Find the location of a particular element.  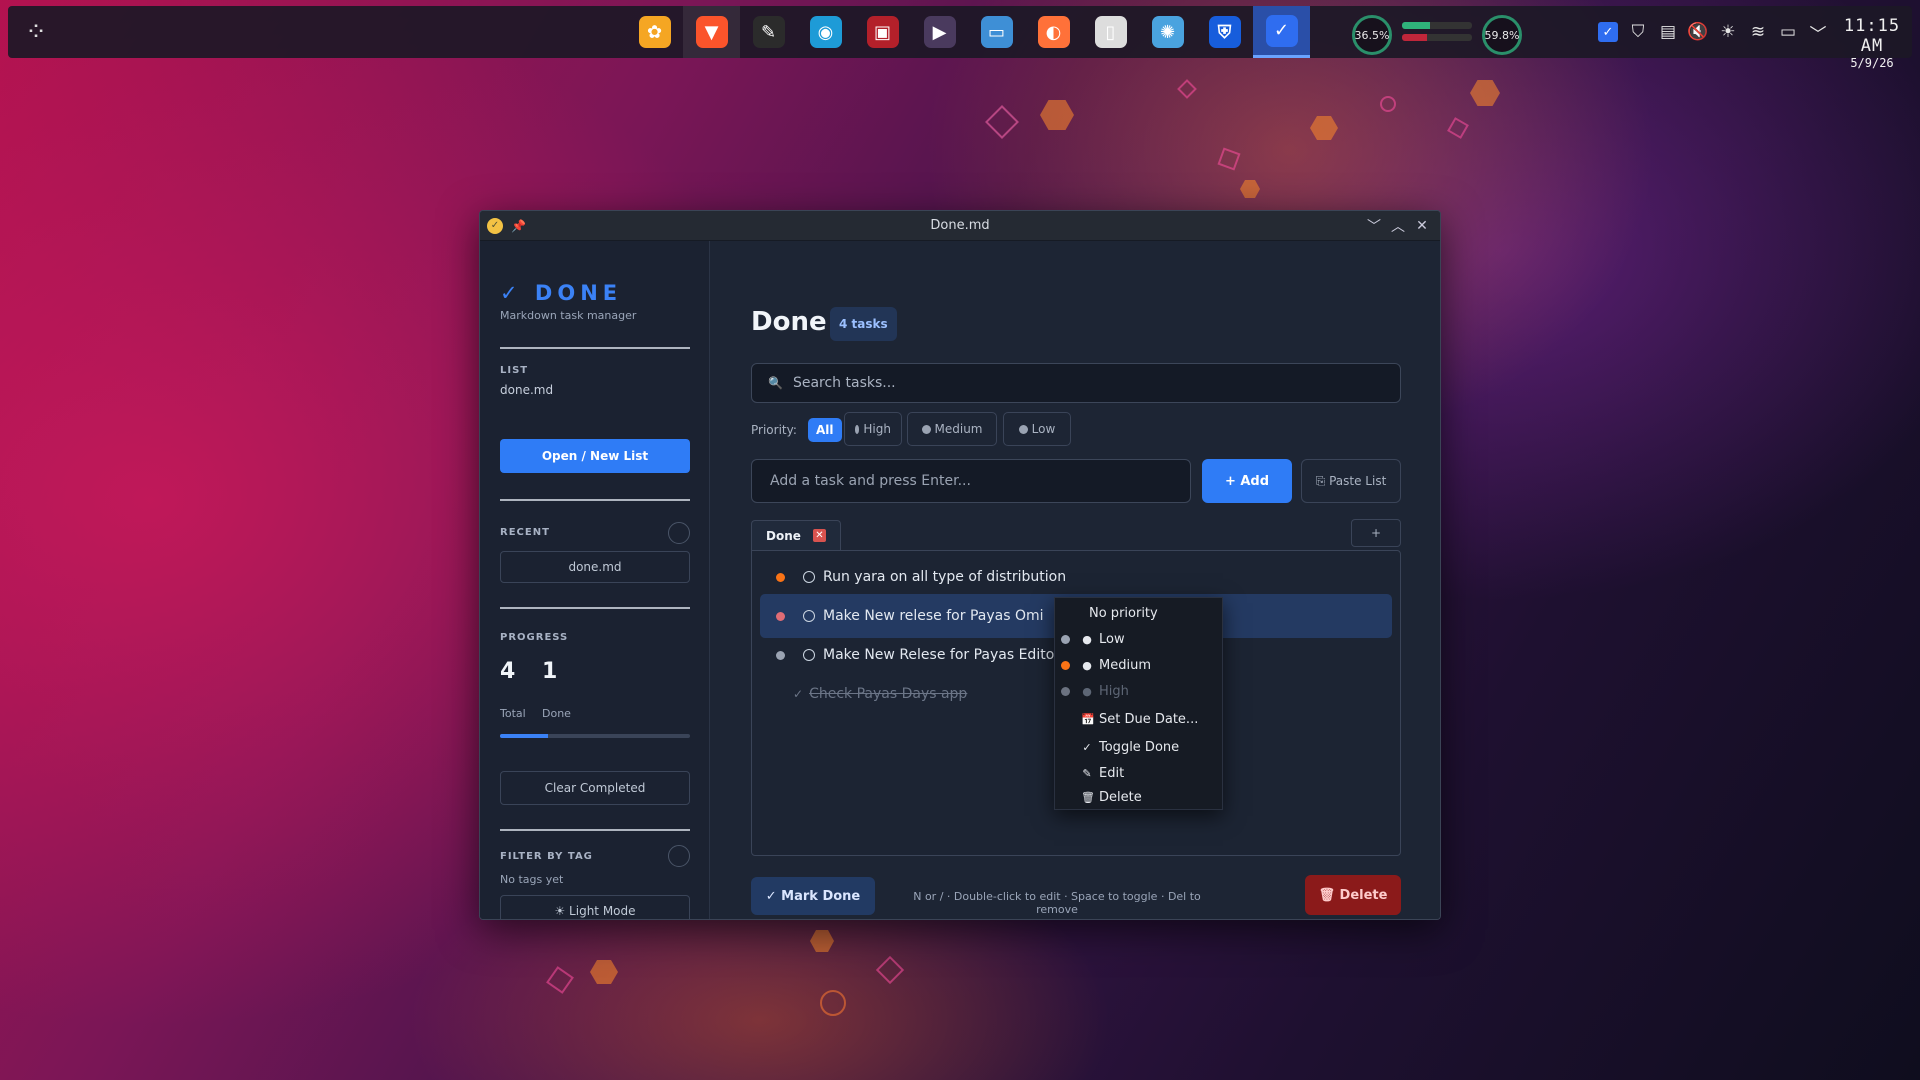

paw-icon: ✿ is located at coordinates (654, 32).